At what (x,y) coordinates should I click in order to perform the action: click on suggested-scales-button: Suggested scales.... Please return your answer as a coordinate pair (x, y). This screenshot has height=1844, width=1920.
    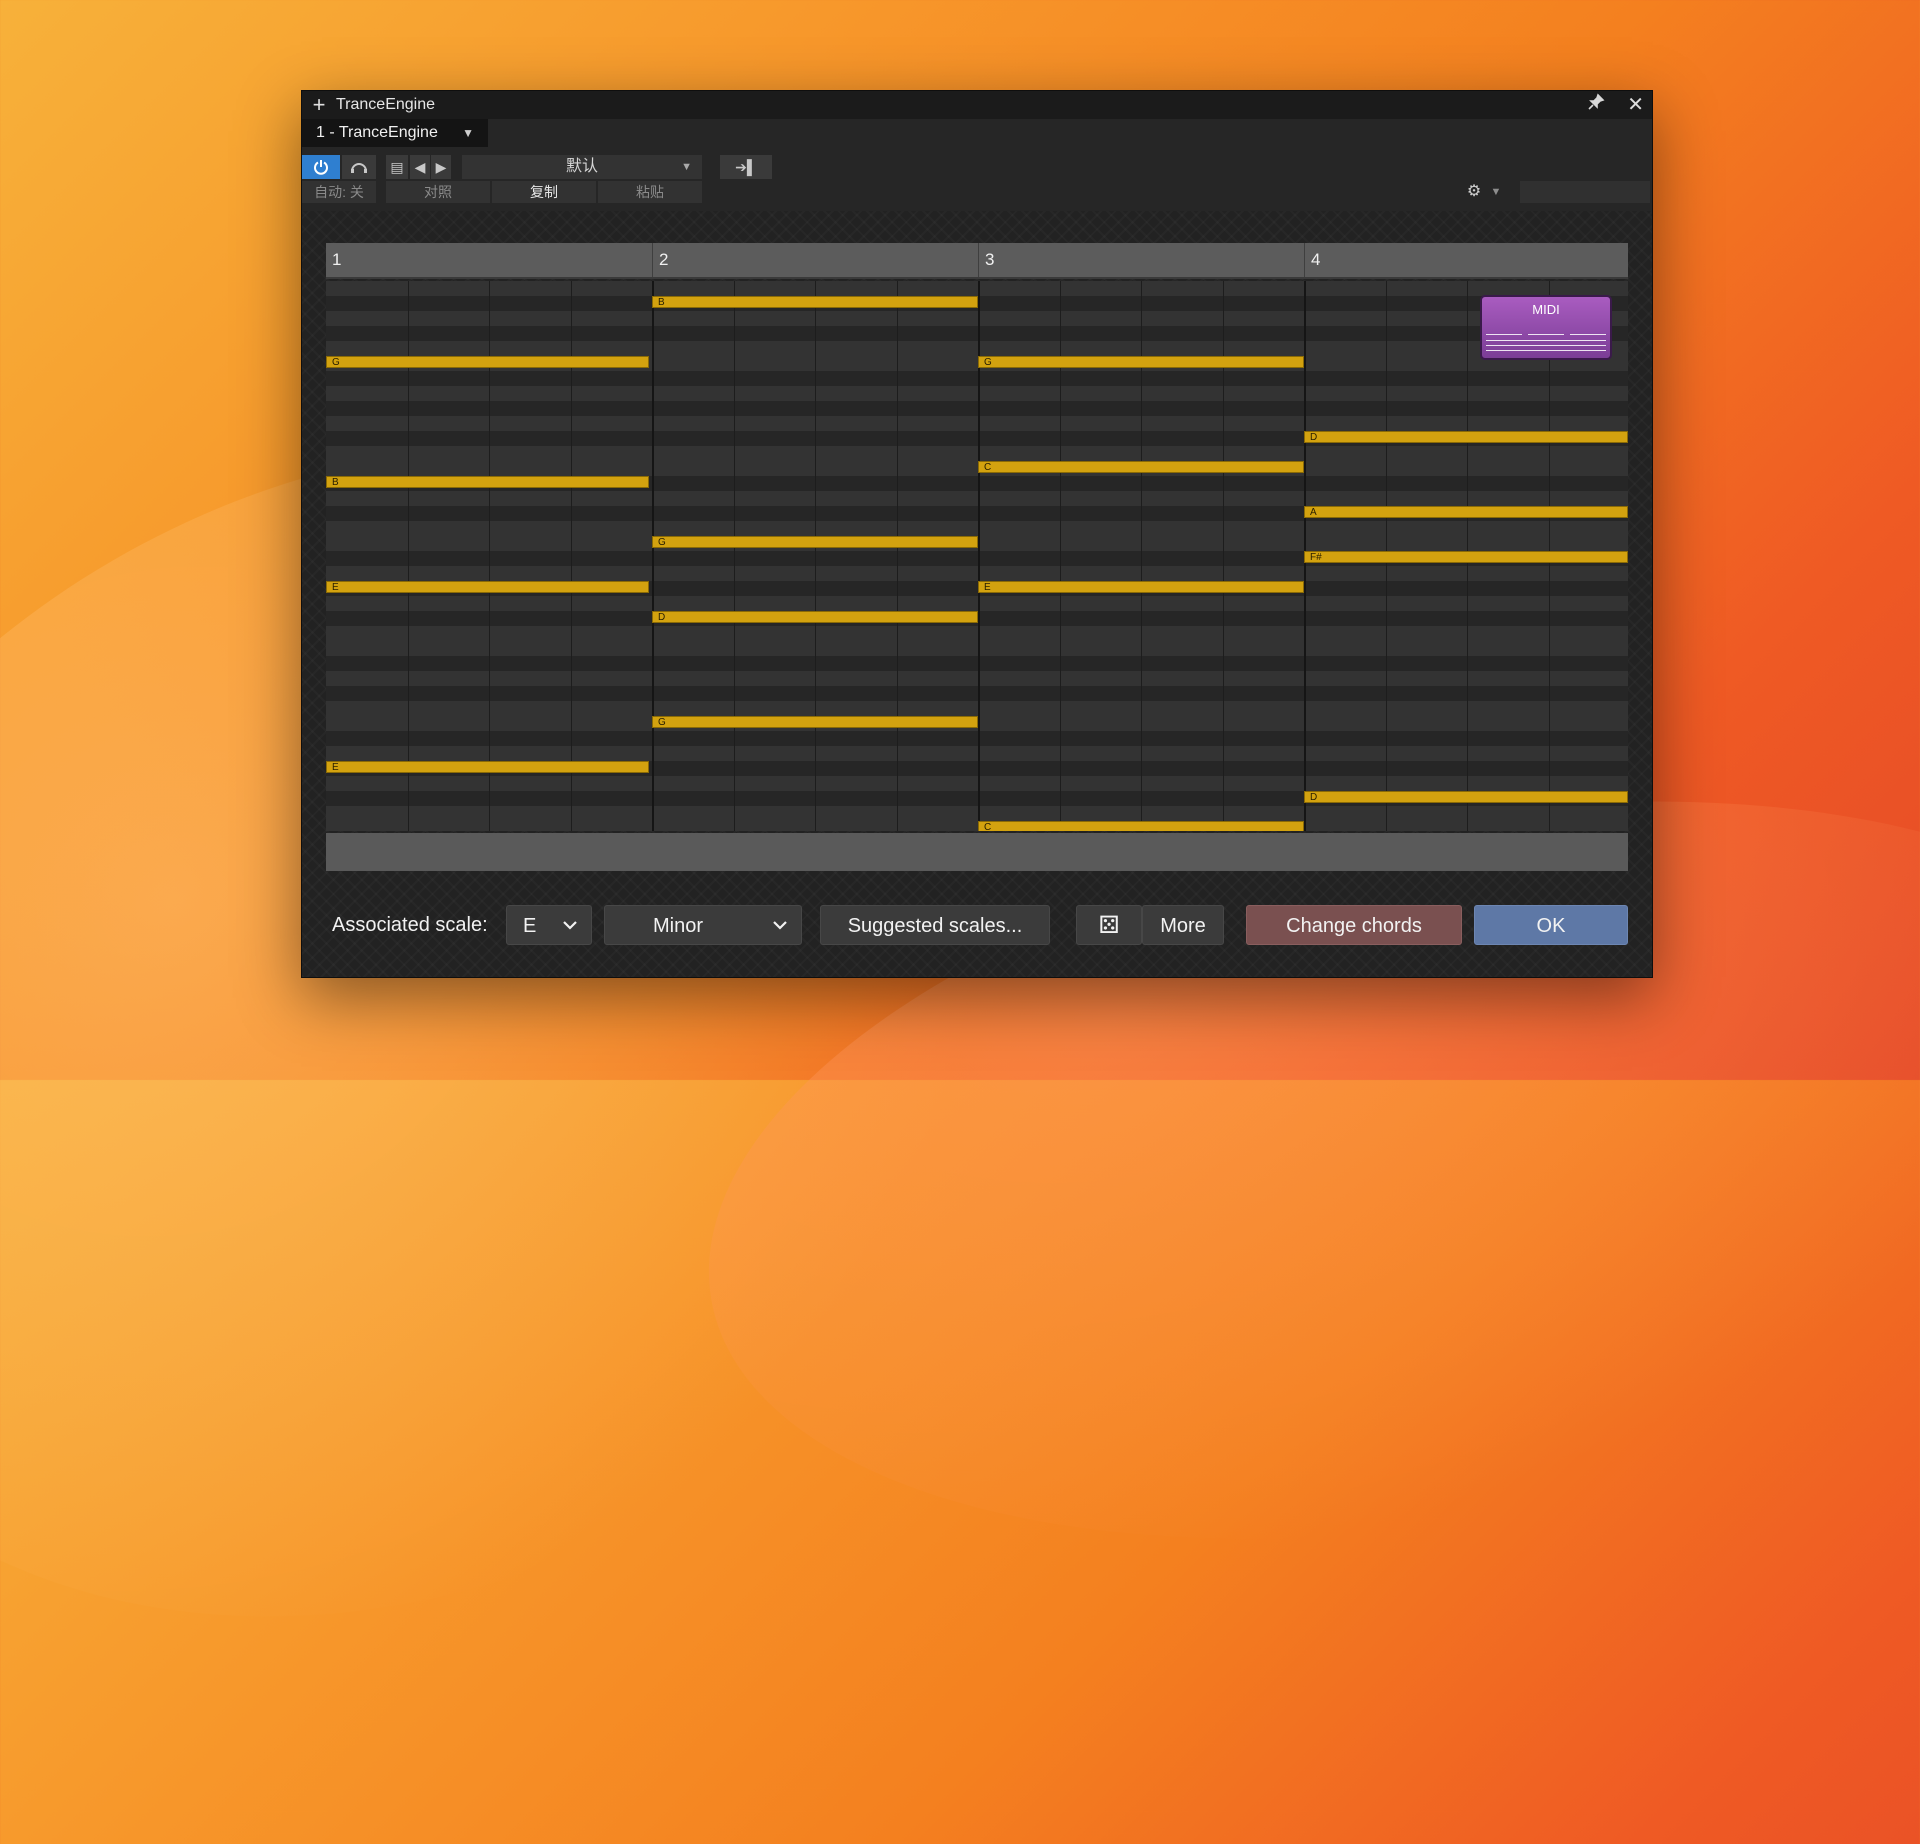
    Looking at the image, I should click on (935, 925).